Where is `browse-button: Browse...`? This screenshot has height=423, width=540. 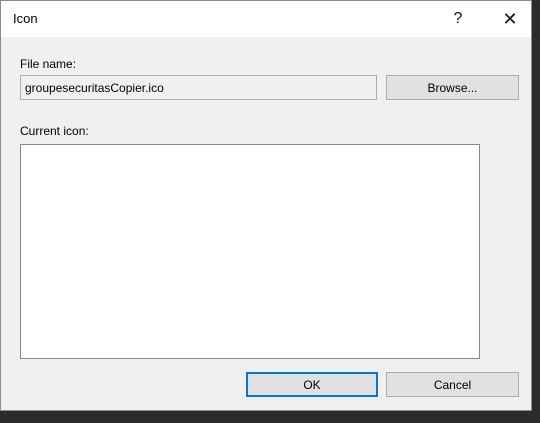
browse-button: Browse... is located at coordinates (452, 87).